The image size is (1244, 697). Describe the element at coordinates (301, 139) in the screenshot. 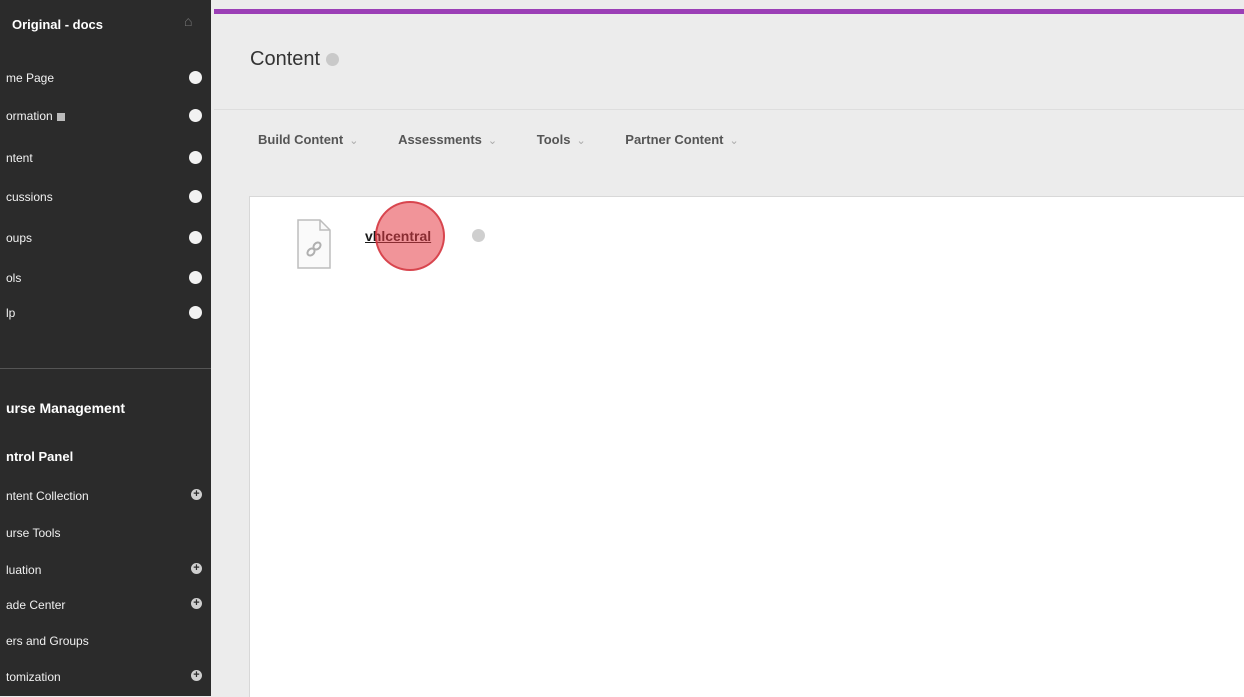

I see `action-label: Build Content` at that location.